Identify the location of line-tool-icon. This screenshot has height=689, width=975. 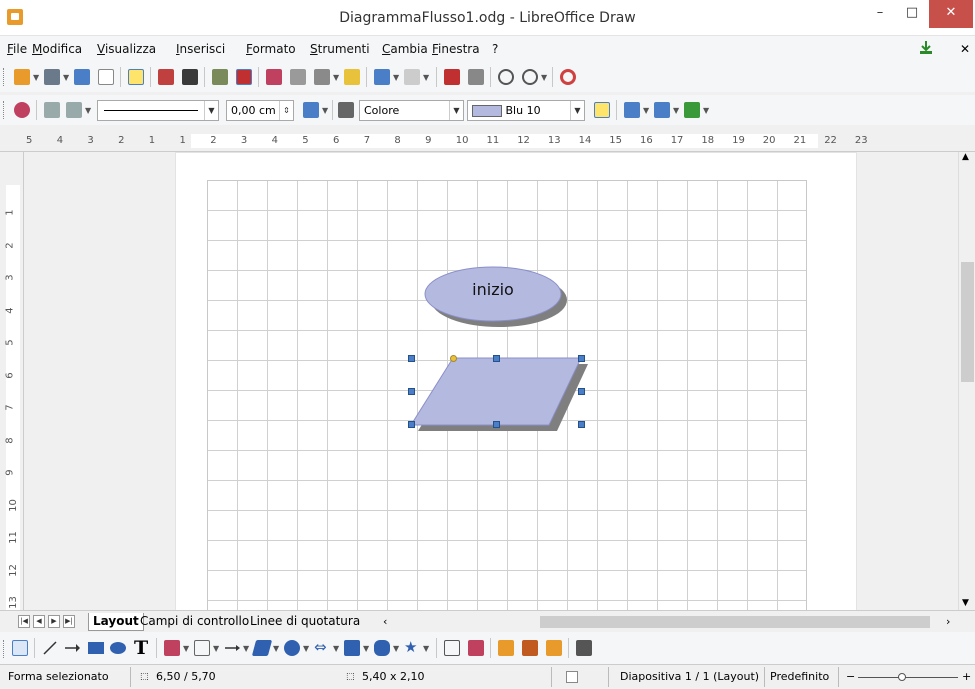
(50, 648).